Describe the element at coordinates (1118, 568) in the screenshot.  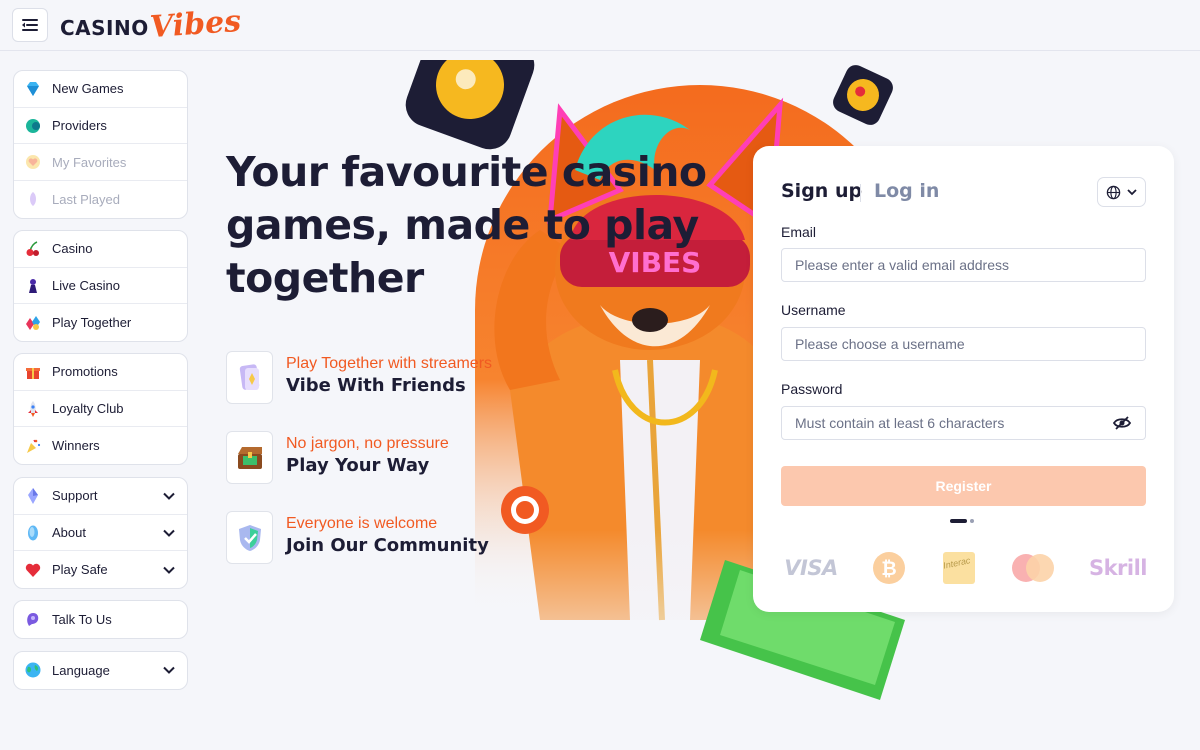
I see `skrill-text: Skrill` at that location.